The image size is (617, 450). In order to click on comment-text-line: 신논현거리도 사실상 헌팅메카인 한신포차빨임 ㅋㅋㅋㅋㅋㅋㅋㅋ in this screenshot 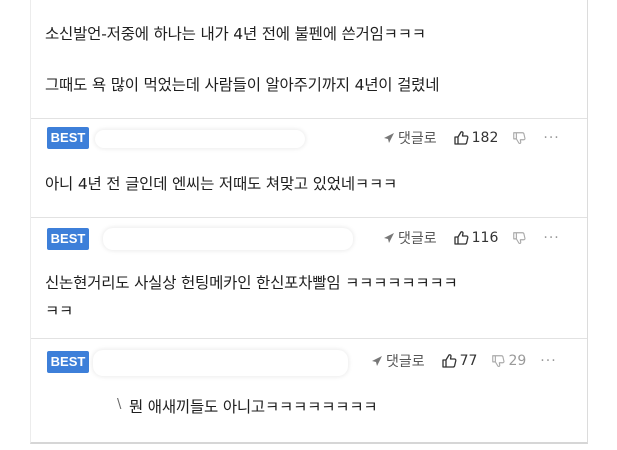, I will do `click(251, 283)`.